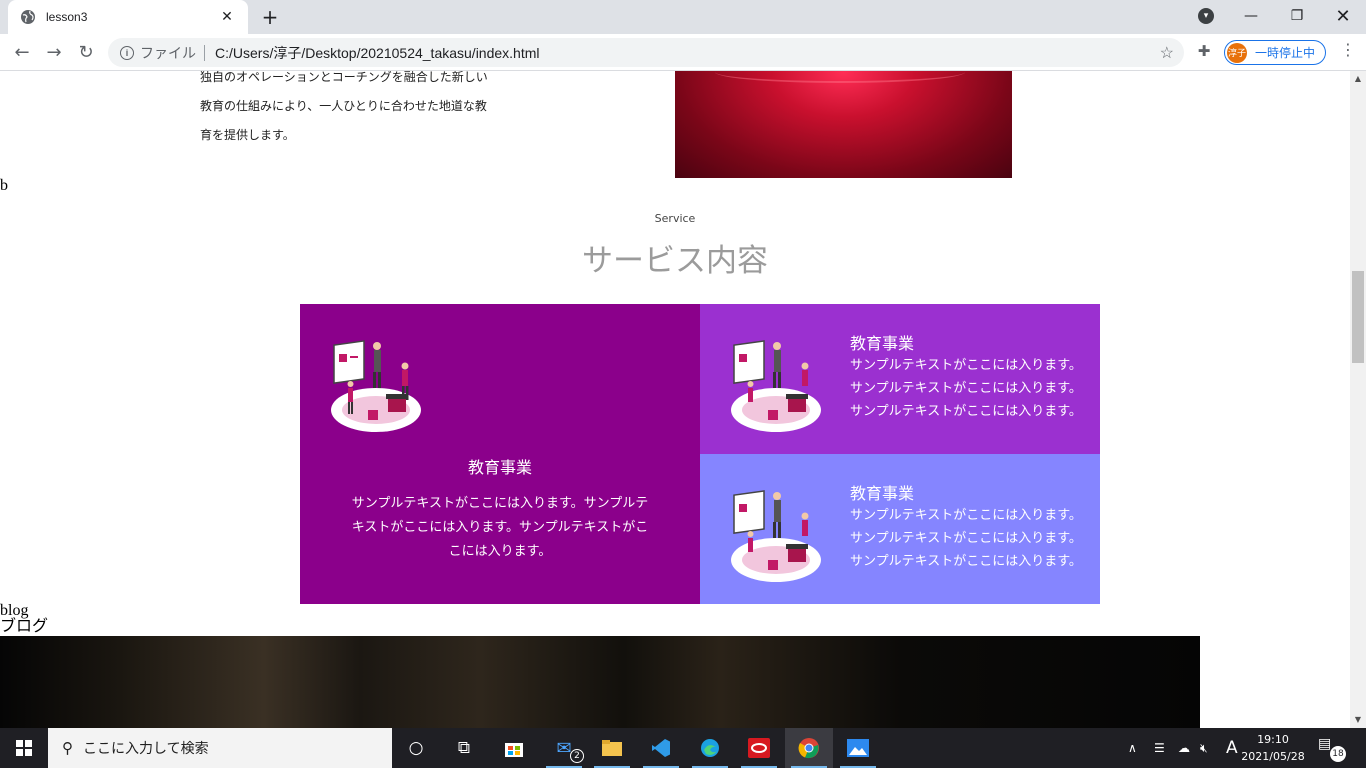 The image size is (1366, 768). I want to click on info-icon: i, so click(127, 52).